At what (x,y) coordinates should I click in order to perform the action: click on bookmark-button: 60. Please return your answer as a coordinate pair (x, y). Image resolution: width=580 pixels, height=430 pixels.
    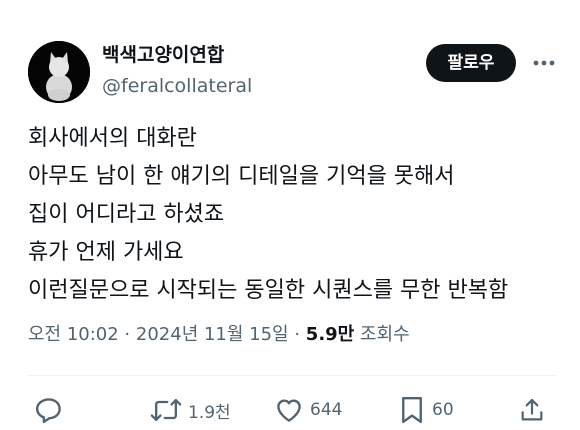
    Looking at the image, I should click on (426, 410).